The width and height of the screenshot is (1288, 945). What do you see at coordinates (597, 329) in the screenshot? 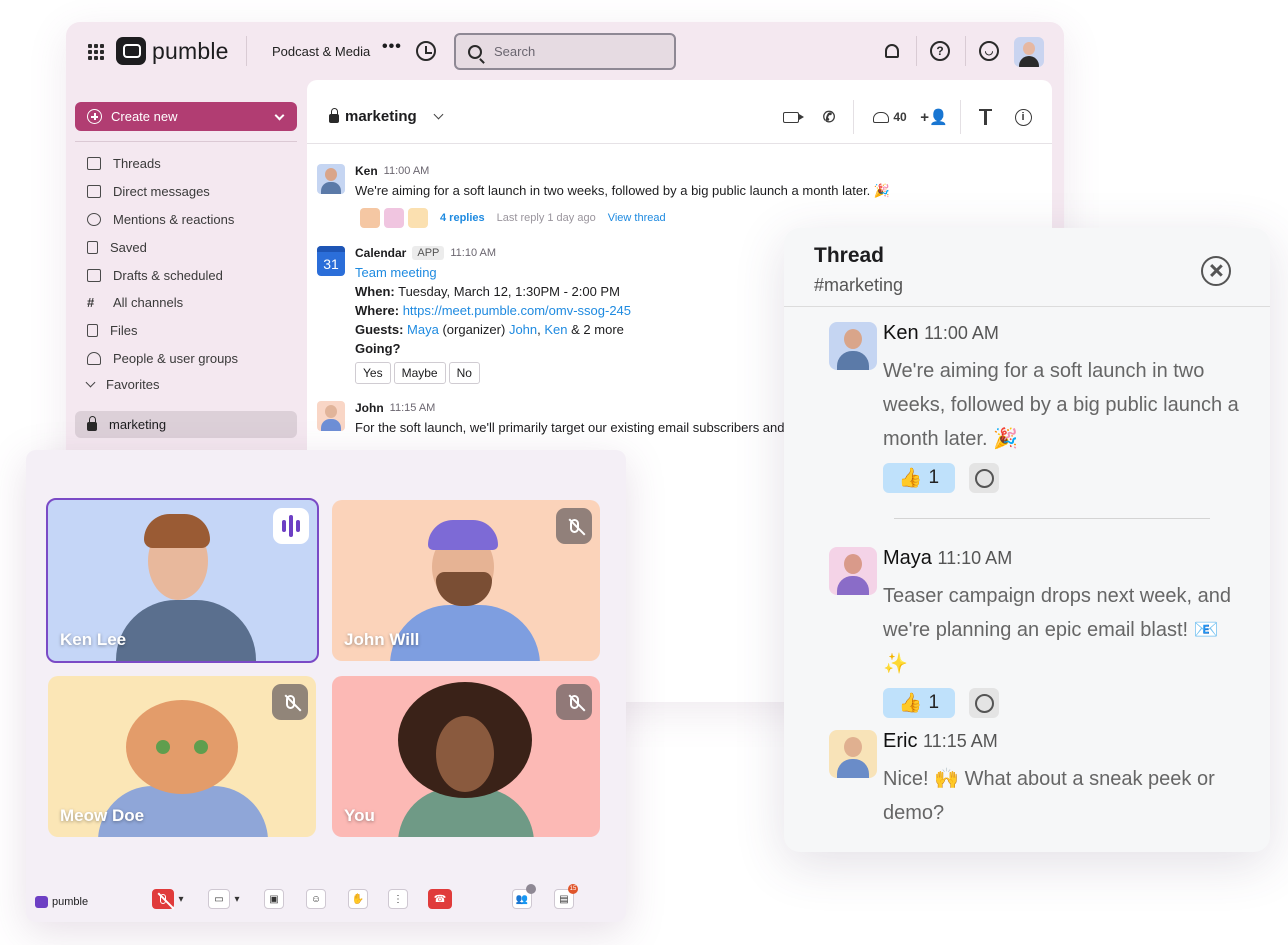
I see `guests-more: & 2 more` at bounding box center [597, 329].